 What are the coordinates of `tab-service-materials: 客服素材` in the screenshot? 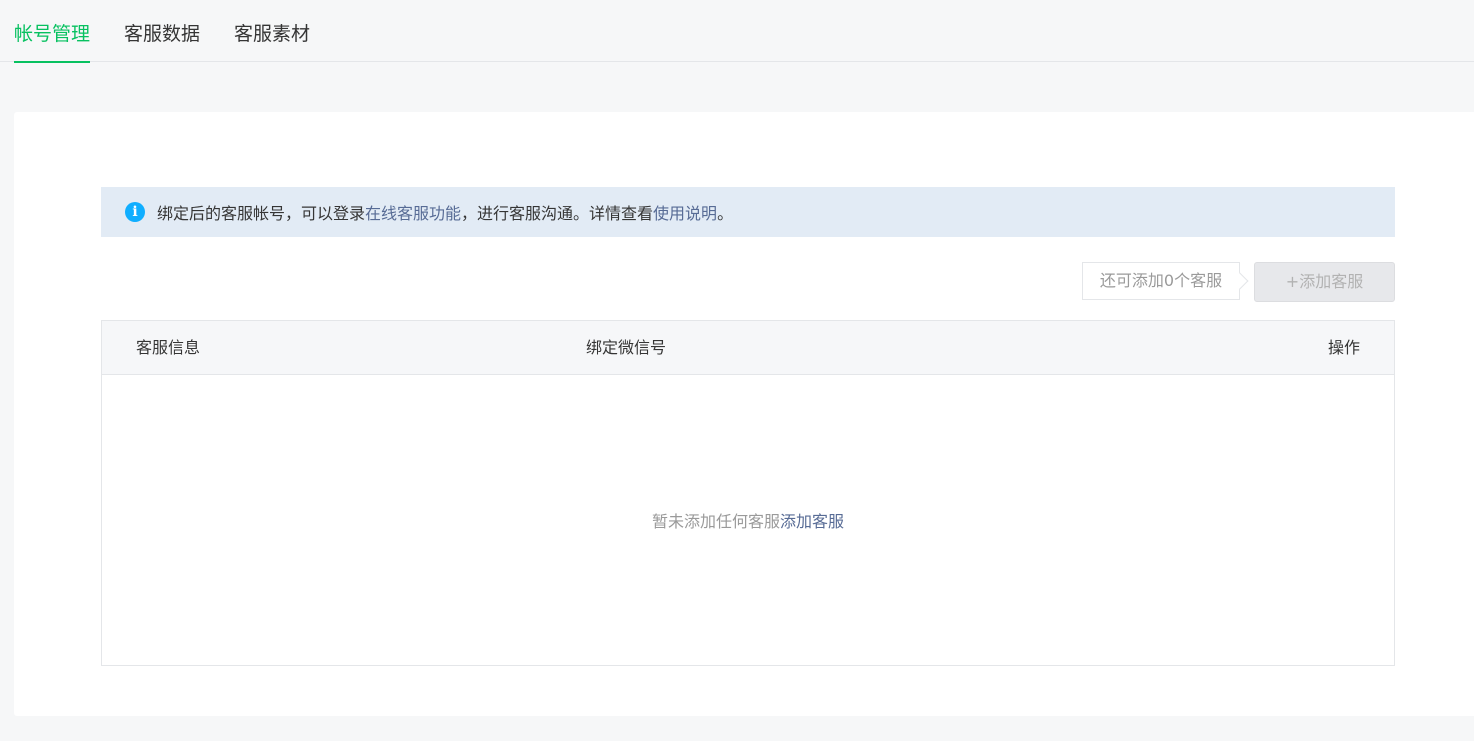 It's located at (272, 31).